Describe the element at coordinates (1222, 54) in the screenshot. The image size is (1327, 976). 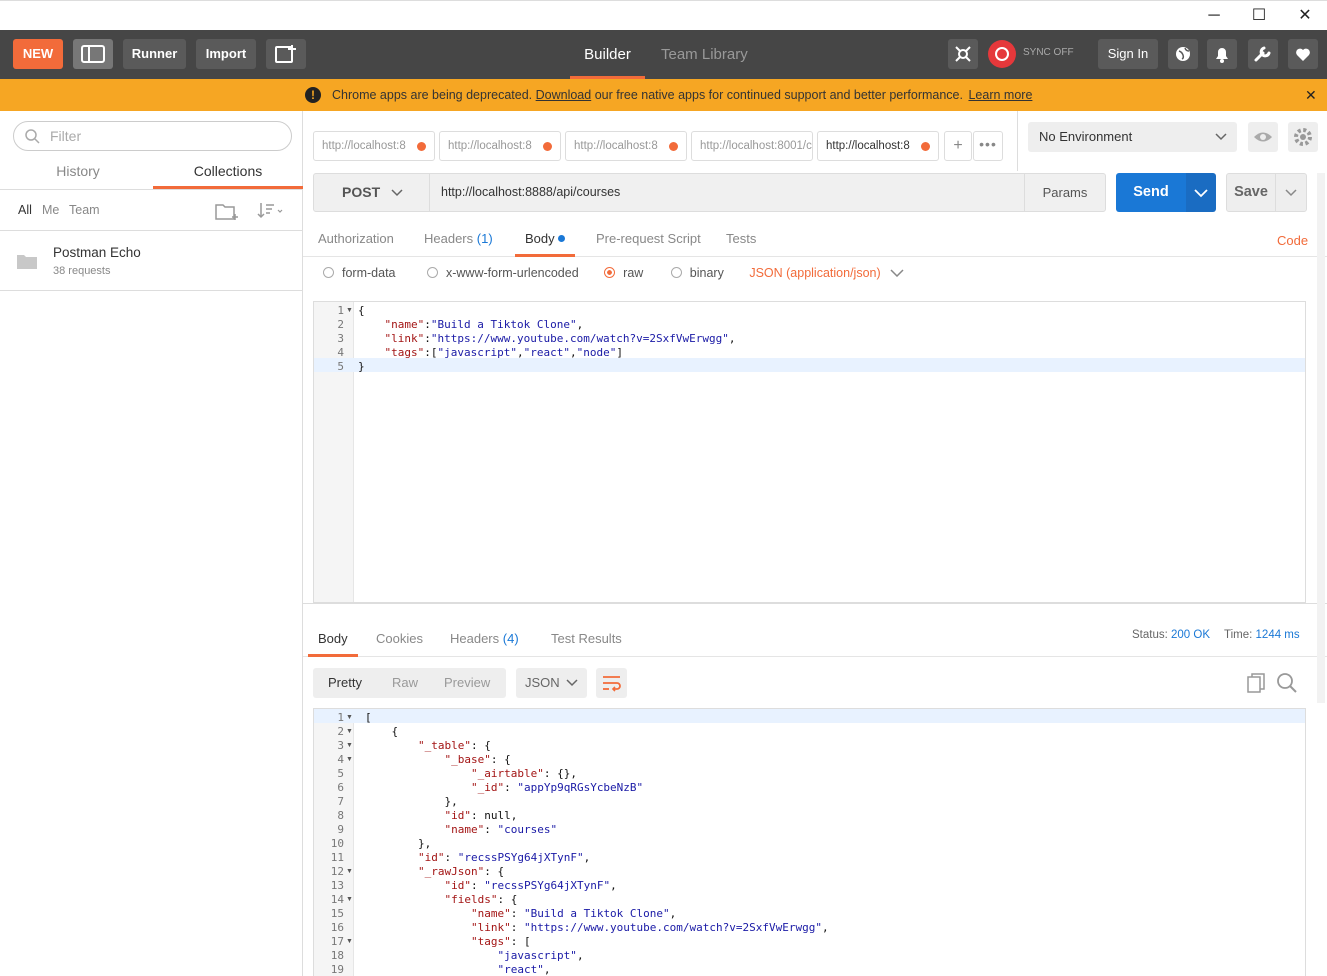
I see `notifications-button` at that location.